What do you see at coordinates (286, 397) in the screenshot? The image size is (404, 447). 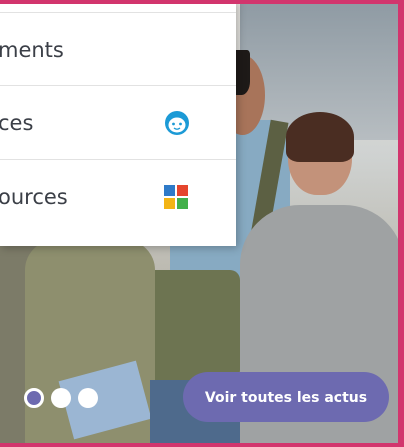 I see `see-all-news-button: Voir toutes les actus` at bounding box center [286, 397].